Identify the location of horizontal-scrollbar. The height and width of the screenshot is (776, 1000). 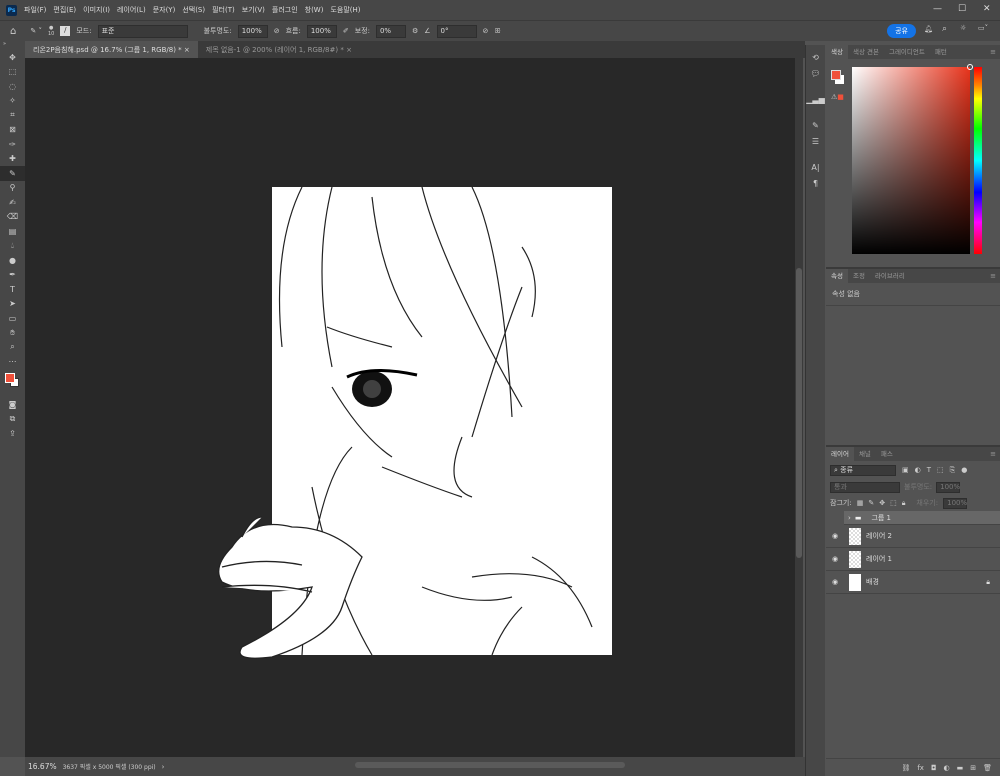
(490, 765).